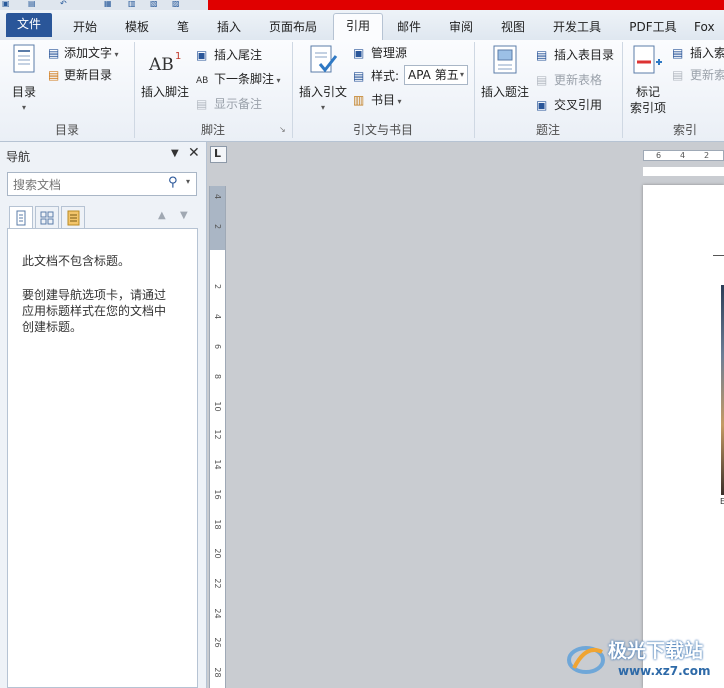 This screenshot has height=688, width=724. I want to click on tab-mailings: 邮件, so click(409, 28).